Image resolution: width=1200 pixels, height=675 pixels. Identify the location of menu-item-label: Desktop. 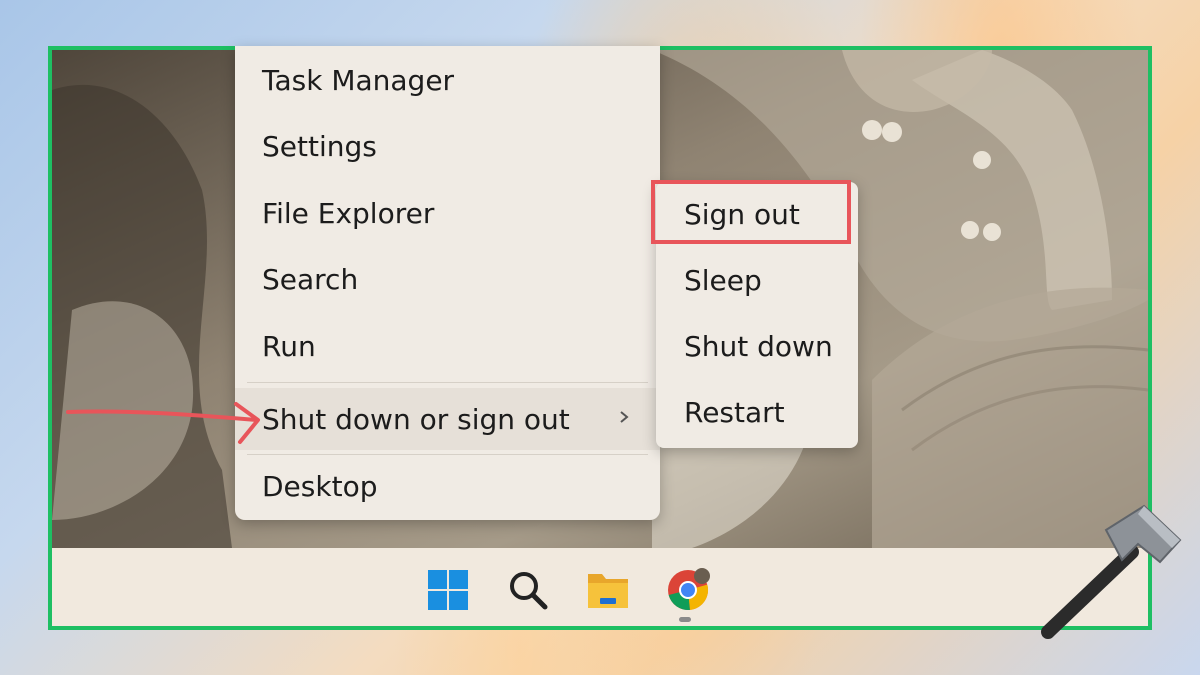
(320, 486).